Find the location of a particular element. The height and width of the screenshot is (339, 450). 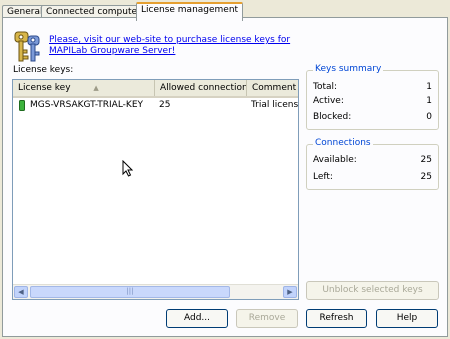

column-license-key-label: License key is located at coordinates (44, 88).